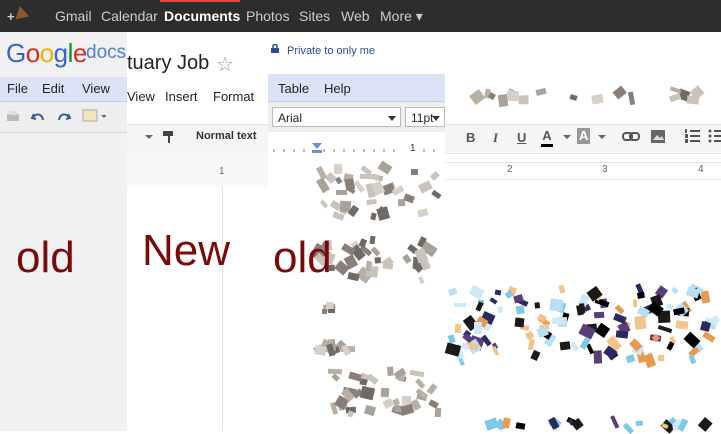  I want to click on menu-table: Table, so click(293, 88).